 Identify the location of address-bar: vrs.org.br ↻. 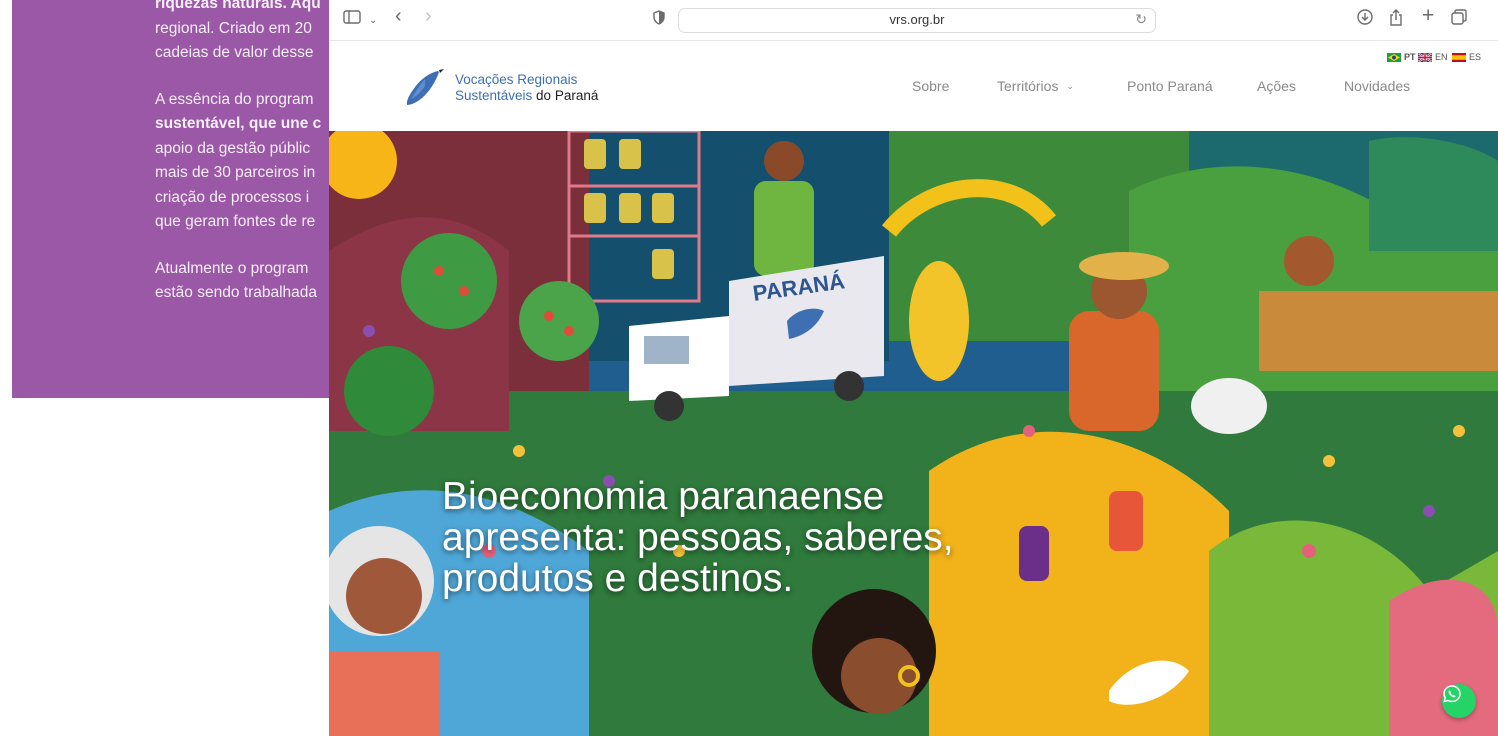
(917, 20).